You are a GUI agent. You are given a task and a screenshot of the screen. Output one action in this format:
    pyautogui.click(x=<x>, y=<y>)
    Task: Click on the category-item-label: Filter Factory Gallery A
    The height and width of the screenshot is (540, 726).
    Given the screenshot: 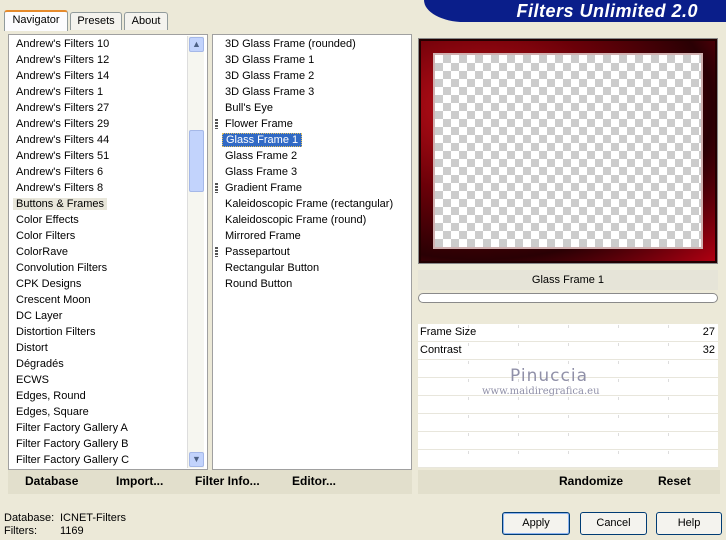 What is the action you would take?
    pyautogui.click(x=72, y=428)
    